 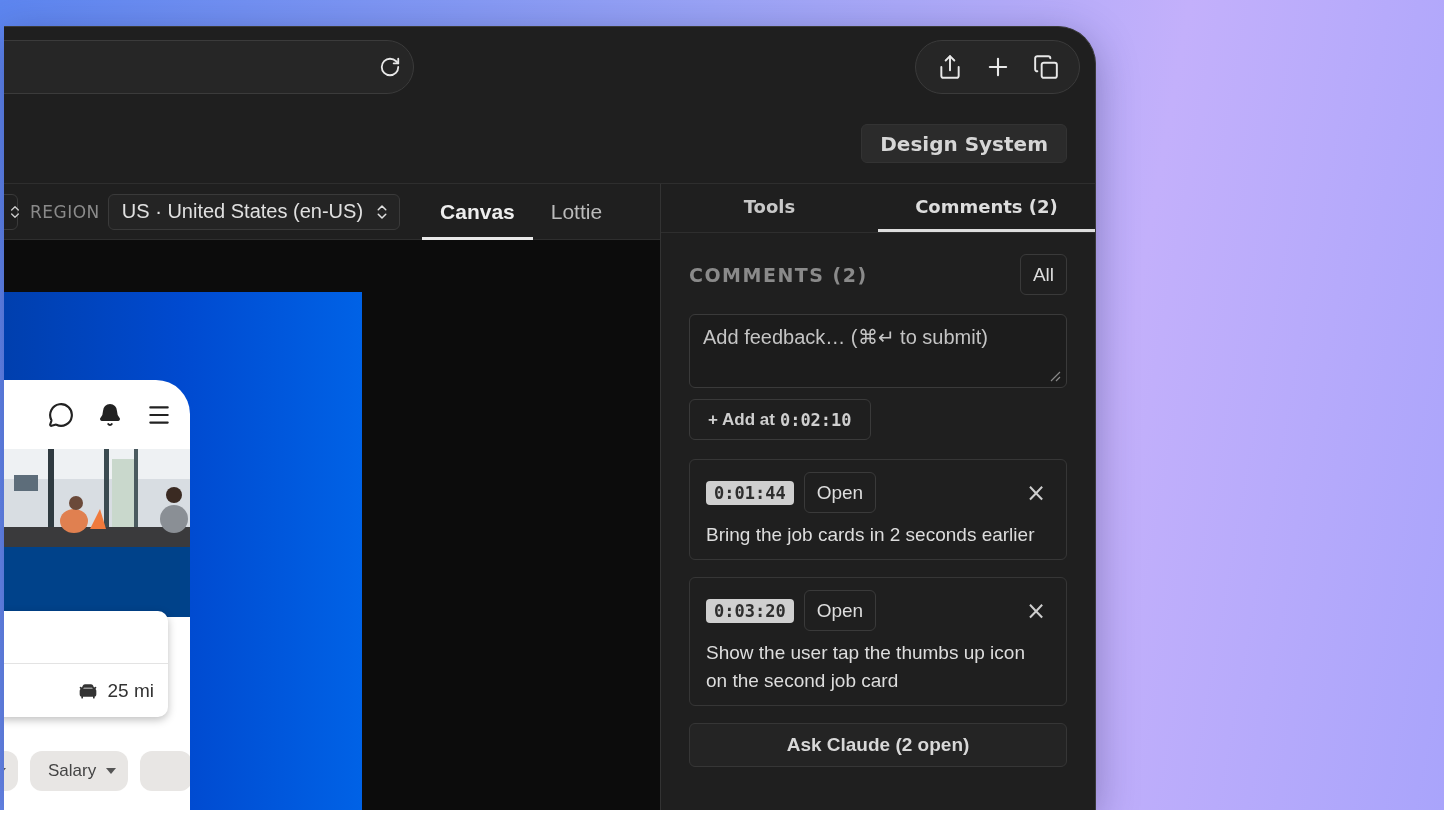 I want to click on panel-tab: Tools, so click(x=769, y=208).